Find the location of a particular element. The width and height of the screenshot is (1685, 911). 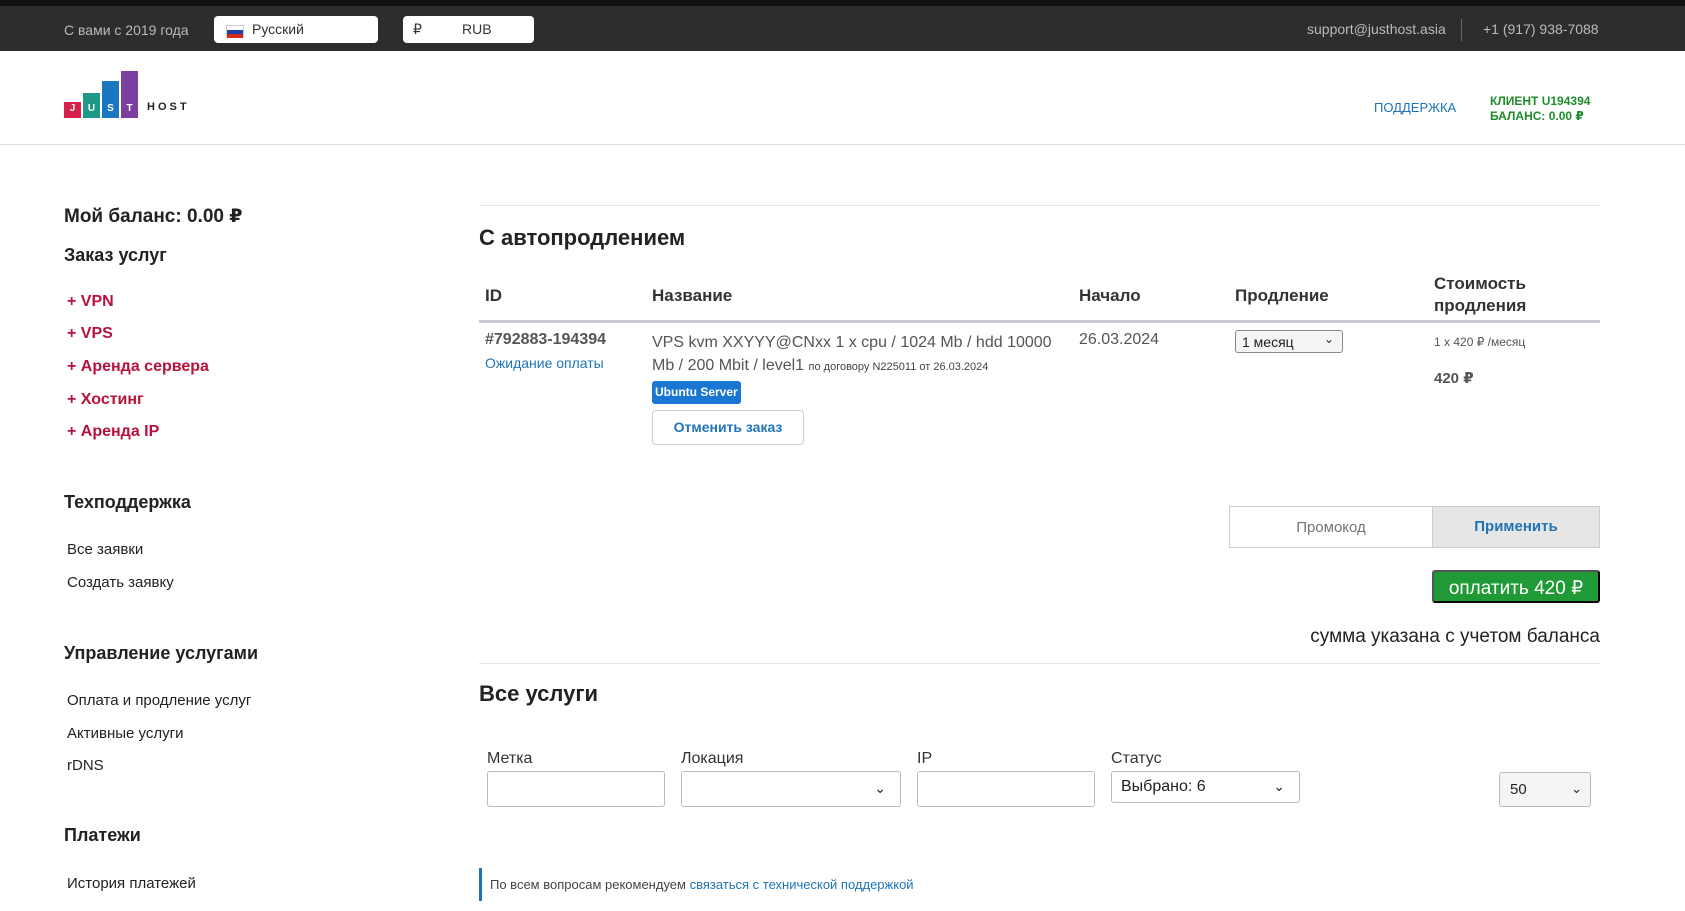

client-balance: БАЛАНС: 0.00 ₽ is located at coordinates (1537, 116).